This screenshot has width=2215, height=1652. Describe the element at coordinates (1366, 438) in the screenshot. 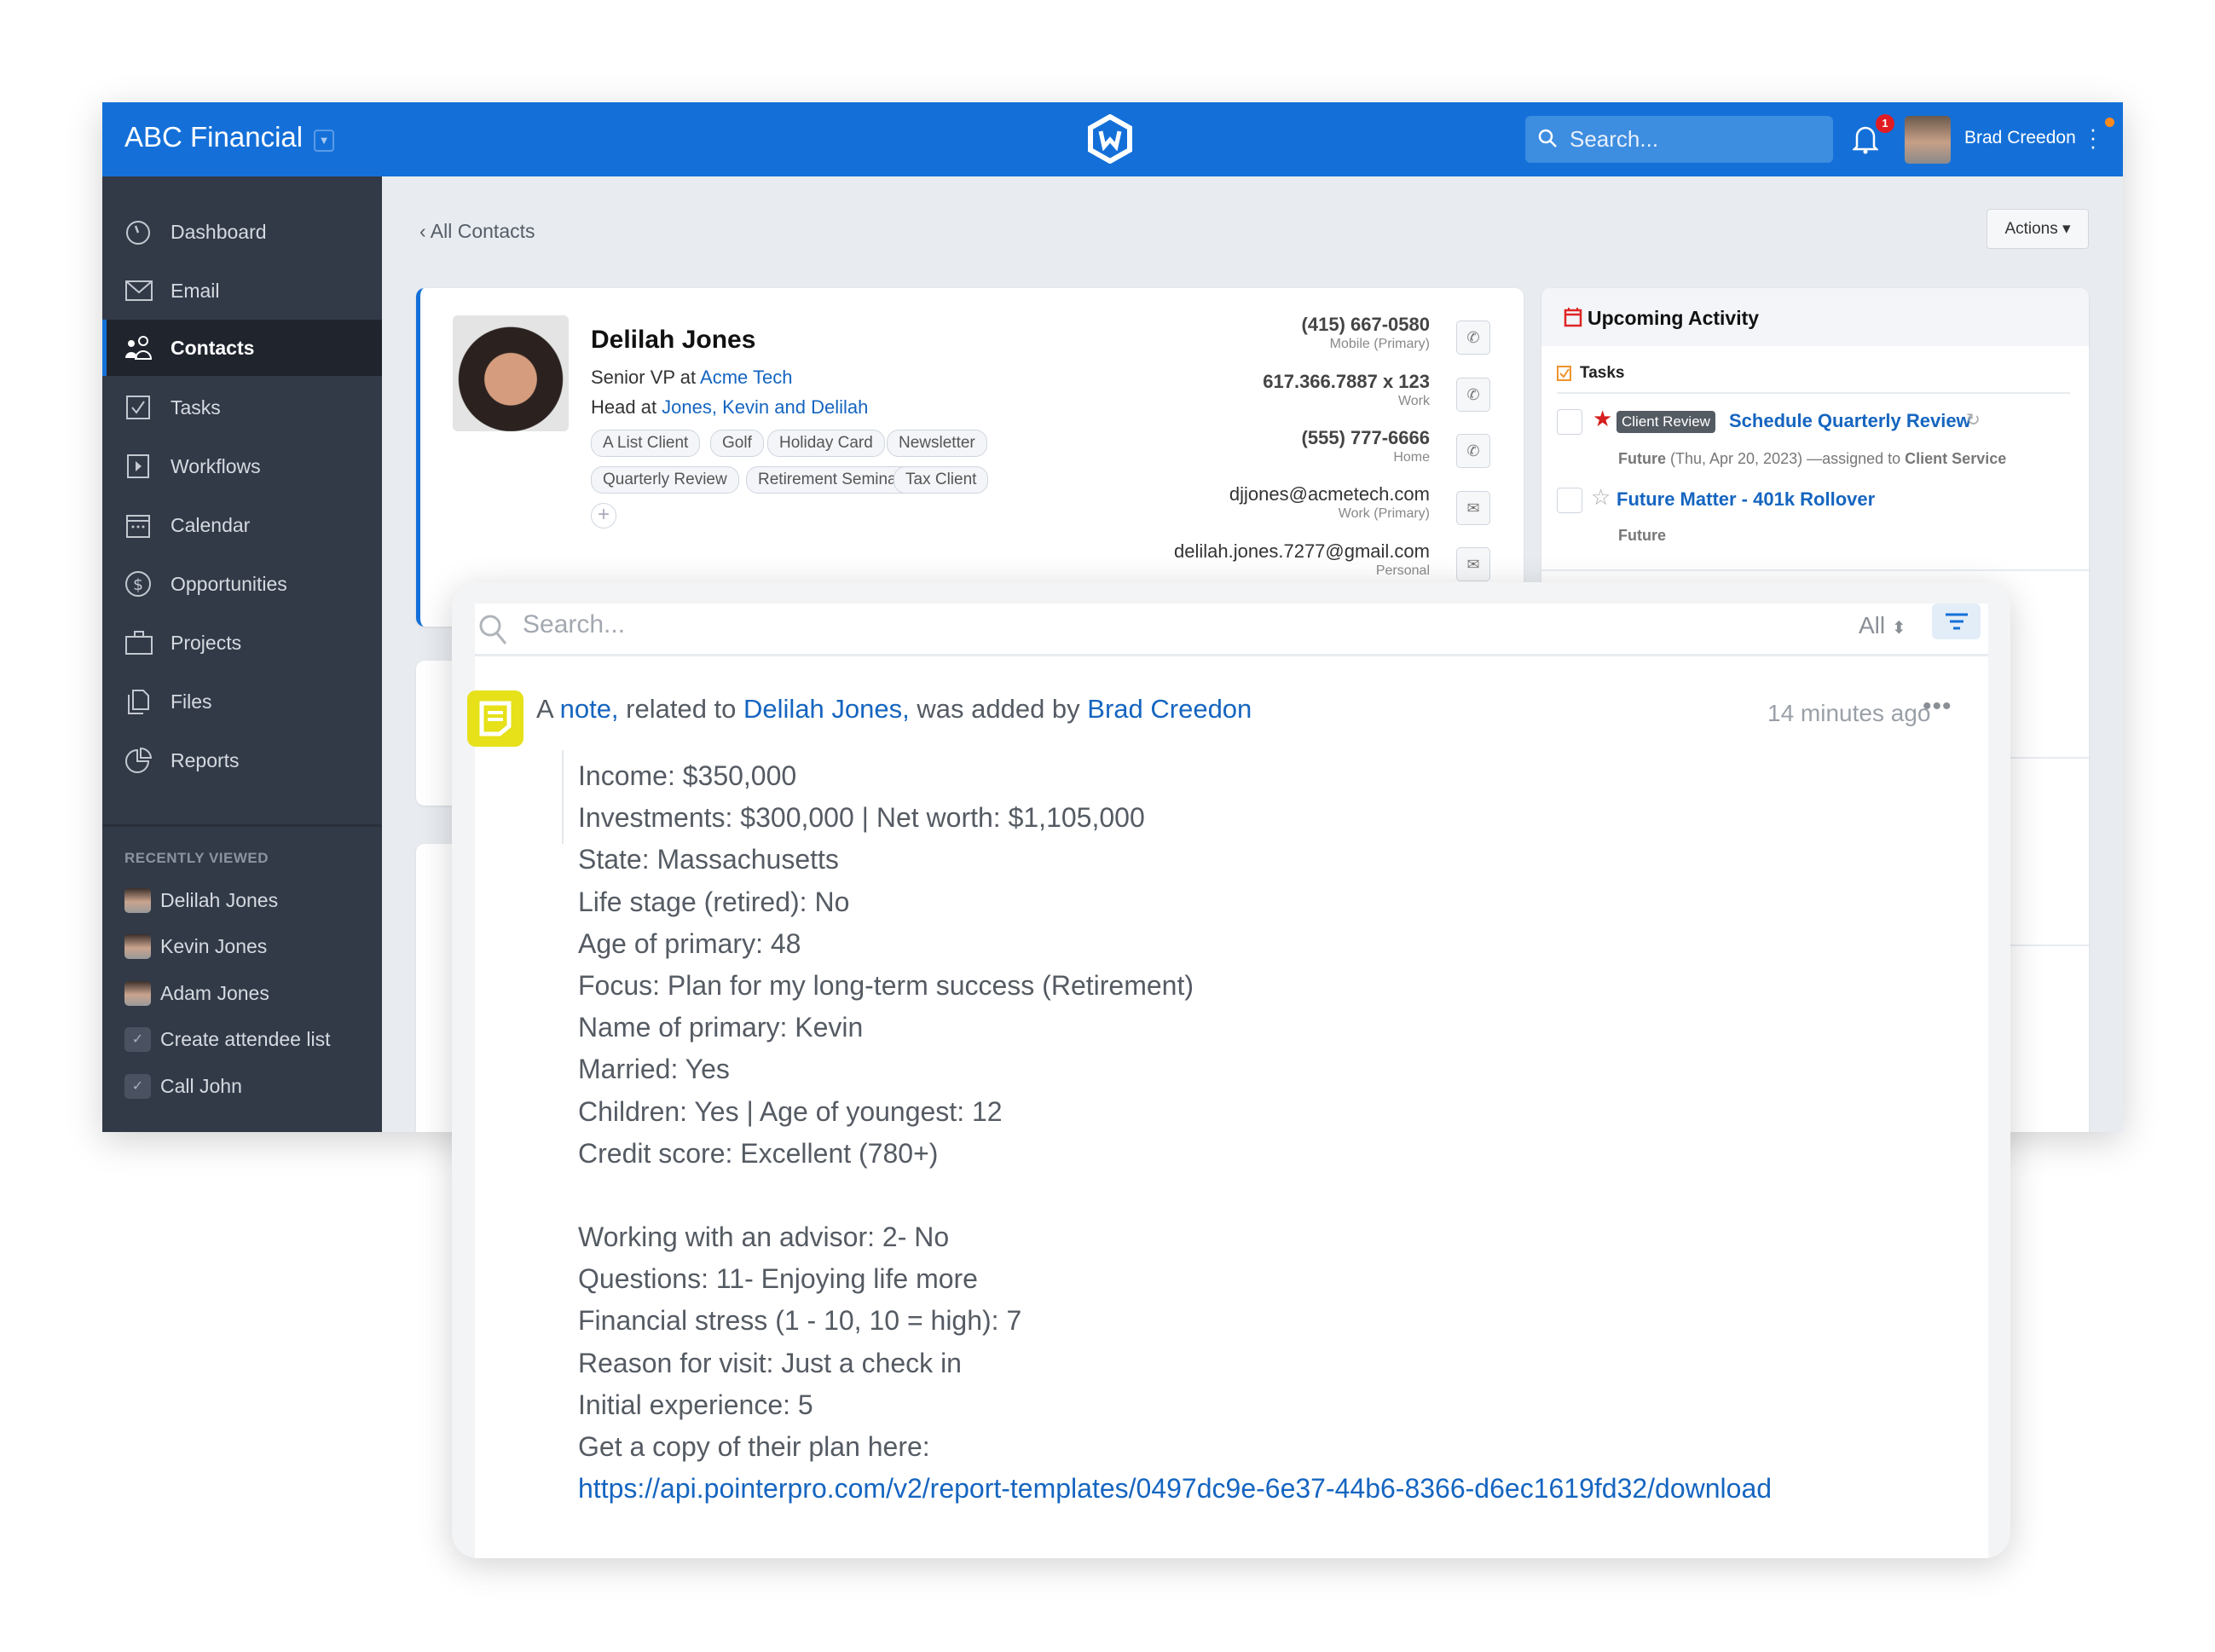

I see `detail-value: (555) 777-6666` at that location.